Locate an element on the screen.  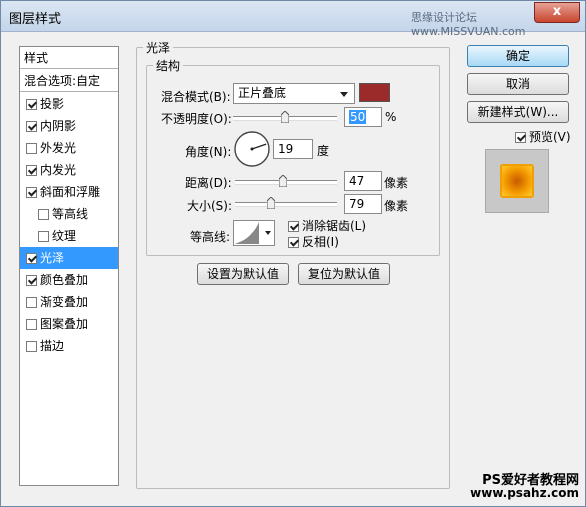
style-item-label: 斜面和浮雕 is located at coordinates (70, 192).